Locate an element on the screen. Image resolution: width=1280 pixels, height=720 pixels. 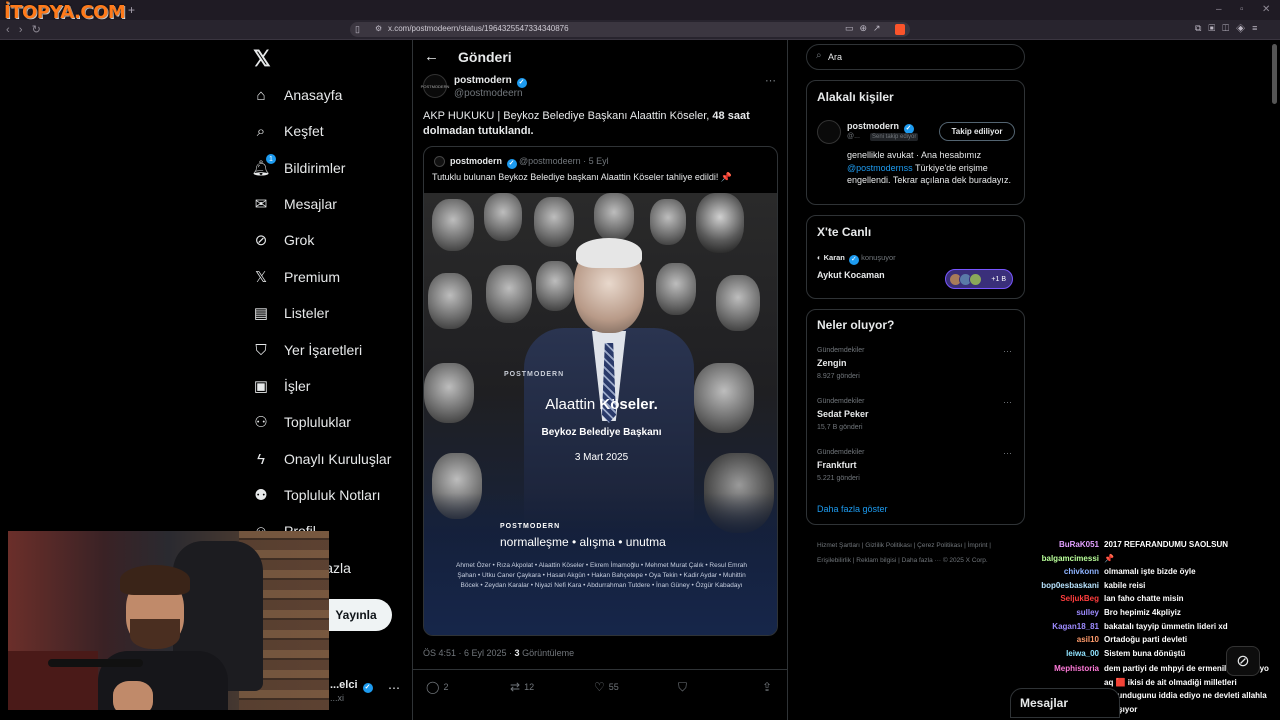
nav-jobs: ▣ İşler is located at coordinates (281, 386).